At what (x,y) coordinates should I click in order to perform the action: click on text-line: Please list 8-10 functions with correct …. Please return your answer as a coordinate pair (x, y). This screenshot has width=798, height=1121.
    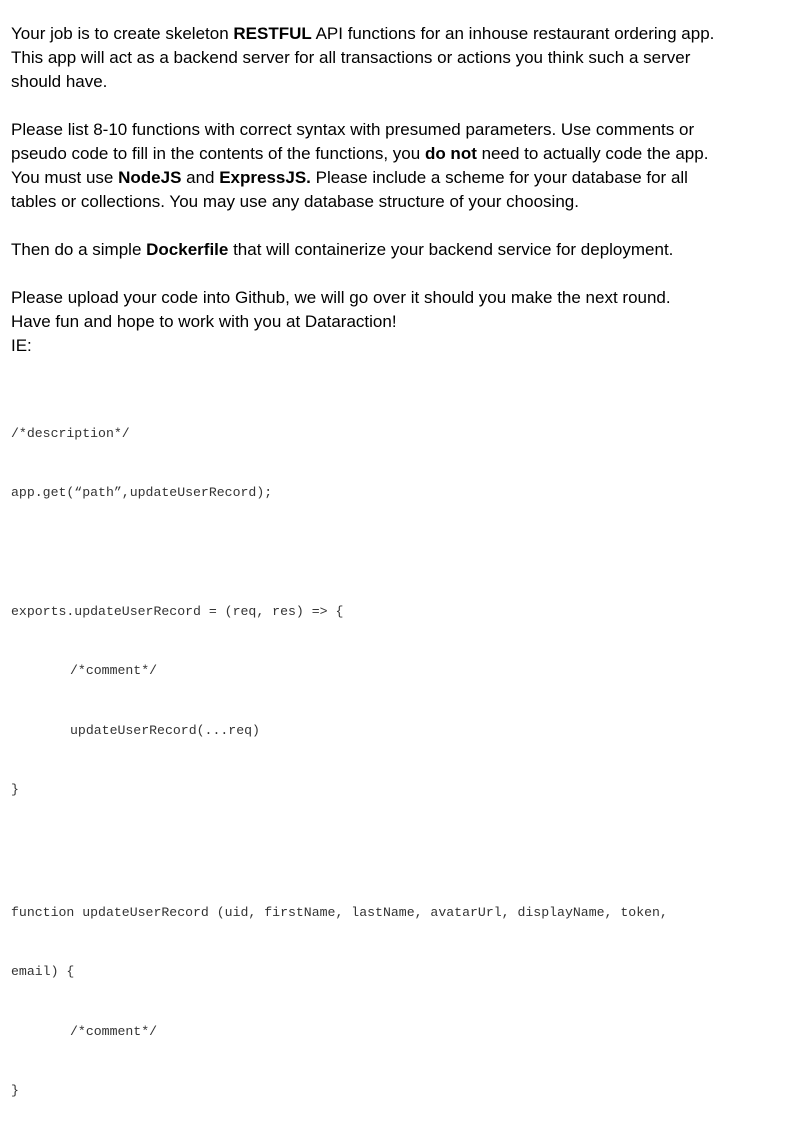
    Looking at the image, I should click on (353, 129).